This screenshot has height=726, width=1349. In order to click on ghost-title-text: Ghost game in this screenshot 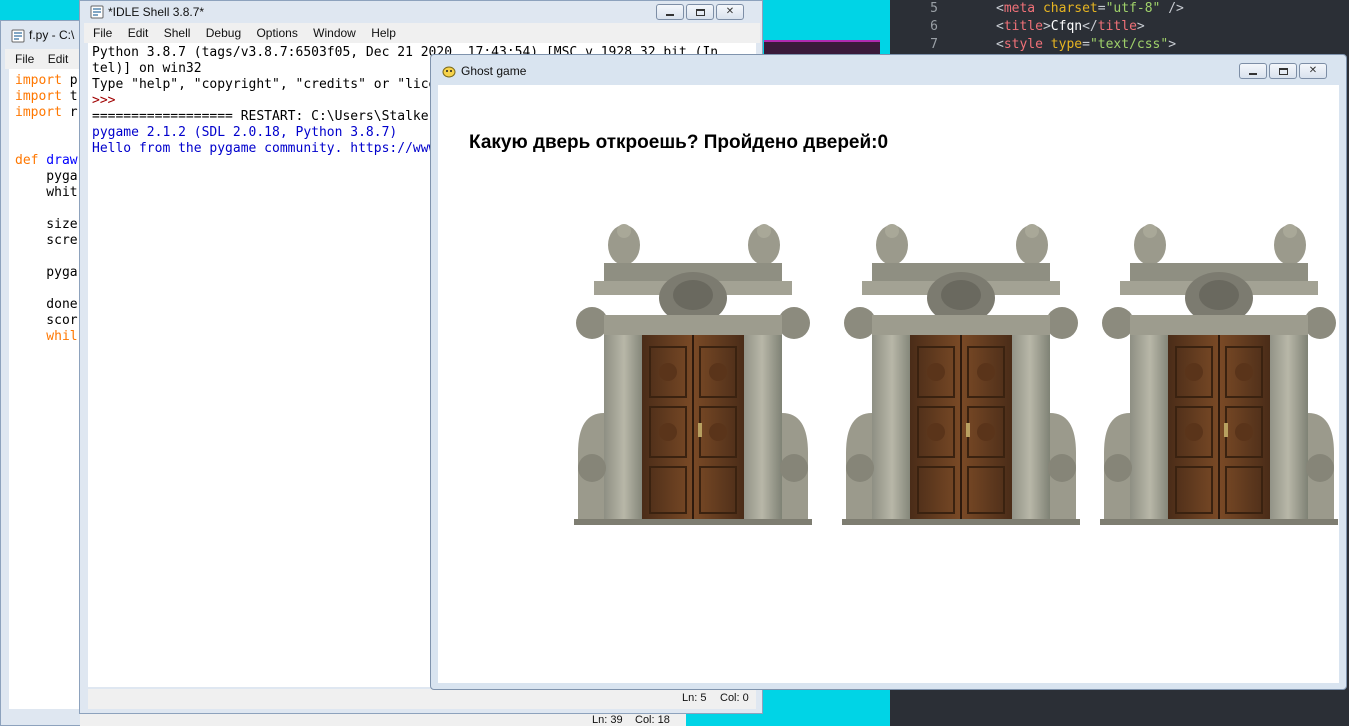, I will do `click(494, 71)`.